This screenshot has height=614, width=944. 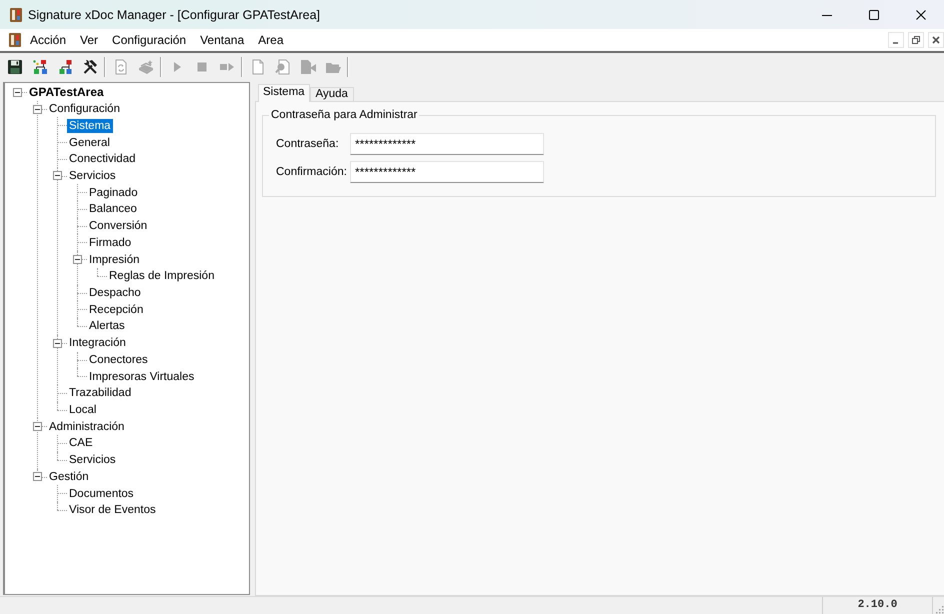 I want to click on menu-item: Ver, so click(x=89, y=40).